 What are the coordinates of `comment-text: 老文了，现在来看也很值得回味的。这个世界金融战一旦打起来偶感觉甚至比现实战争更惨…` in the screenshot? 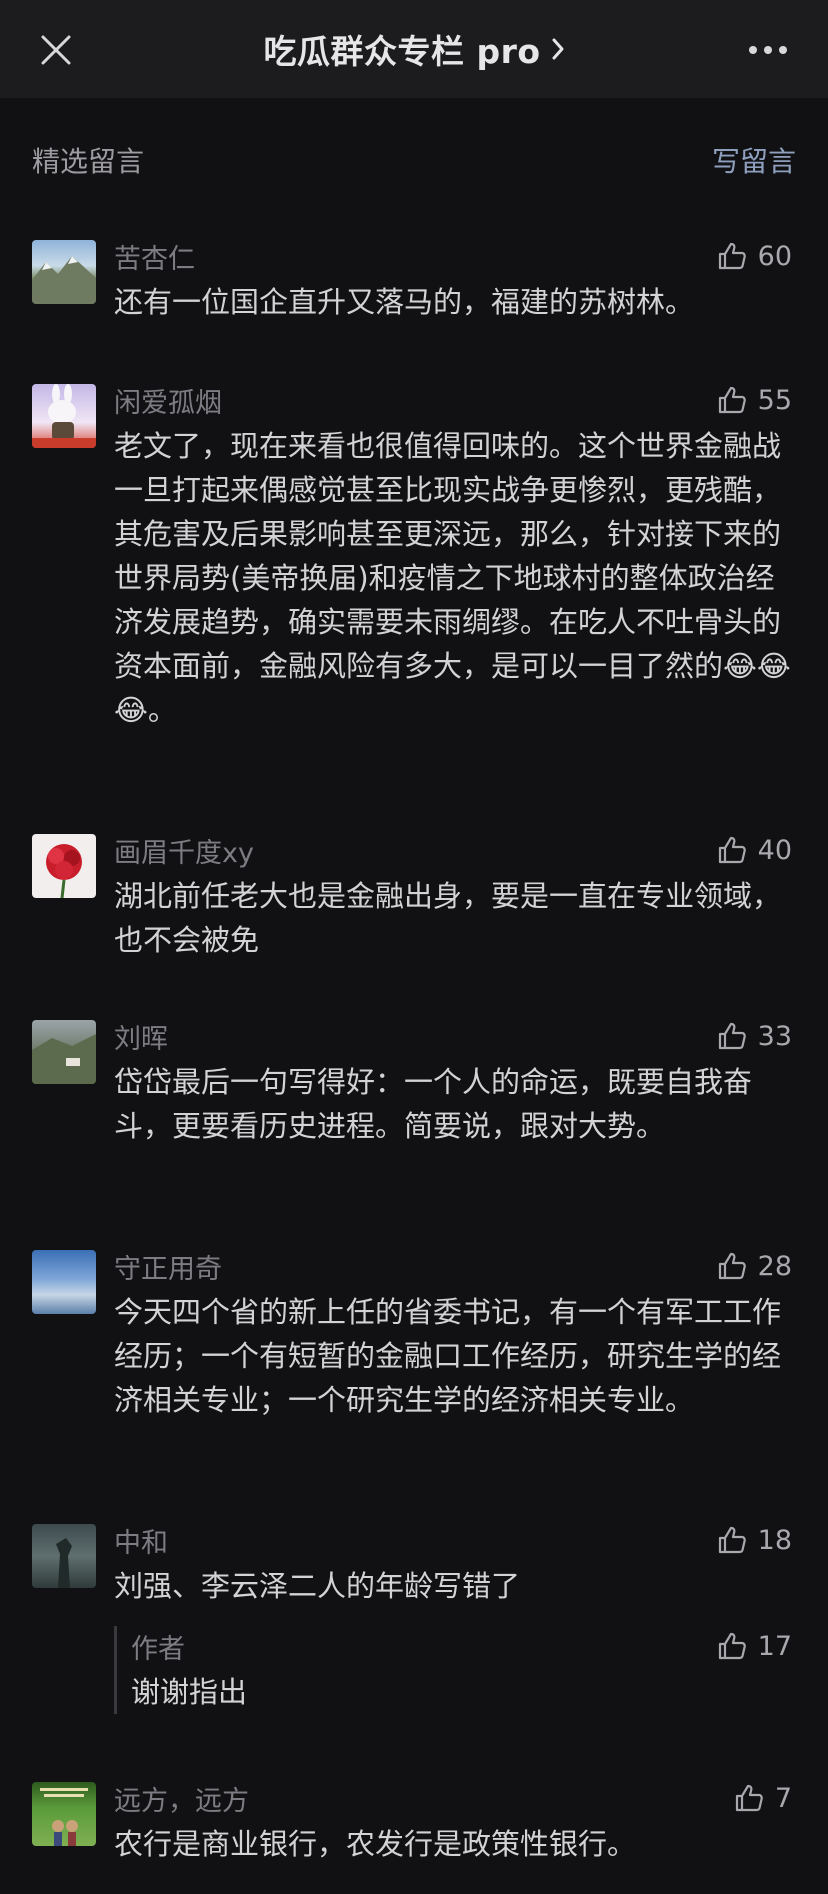 It's located at (452, 578).